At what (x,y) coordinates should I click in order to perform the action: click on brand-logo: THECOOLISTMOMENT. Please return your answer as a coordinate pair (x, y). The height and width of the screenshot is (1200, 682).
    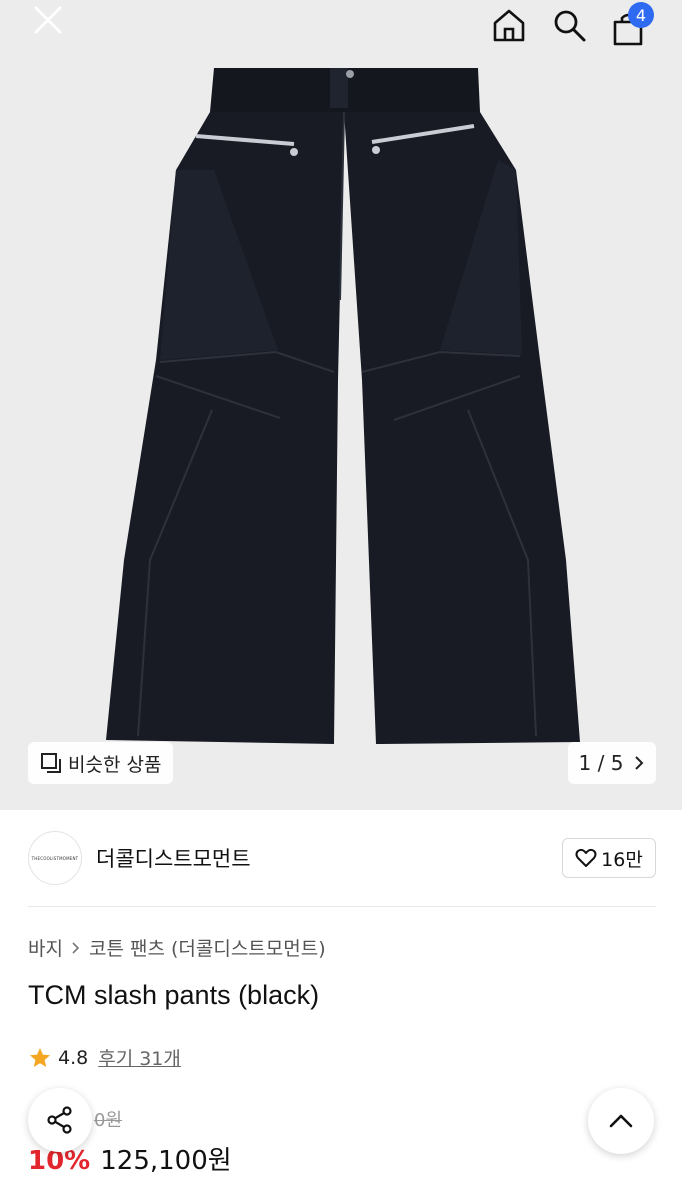
    Looking at the image, I should click on (55, 858).